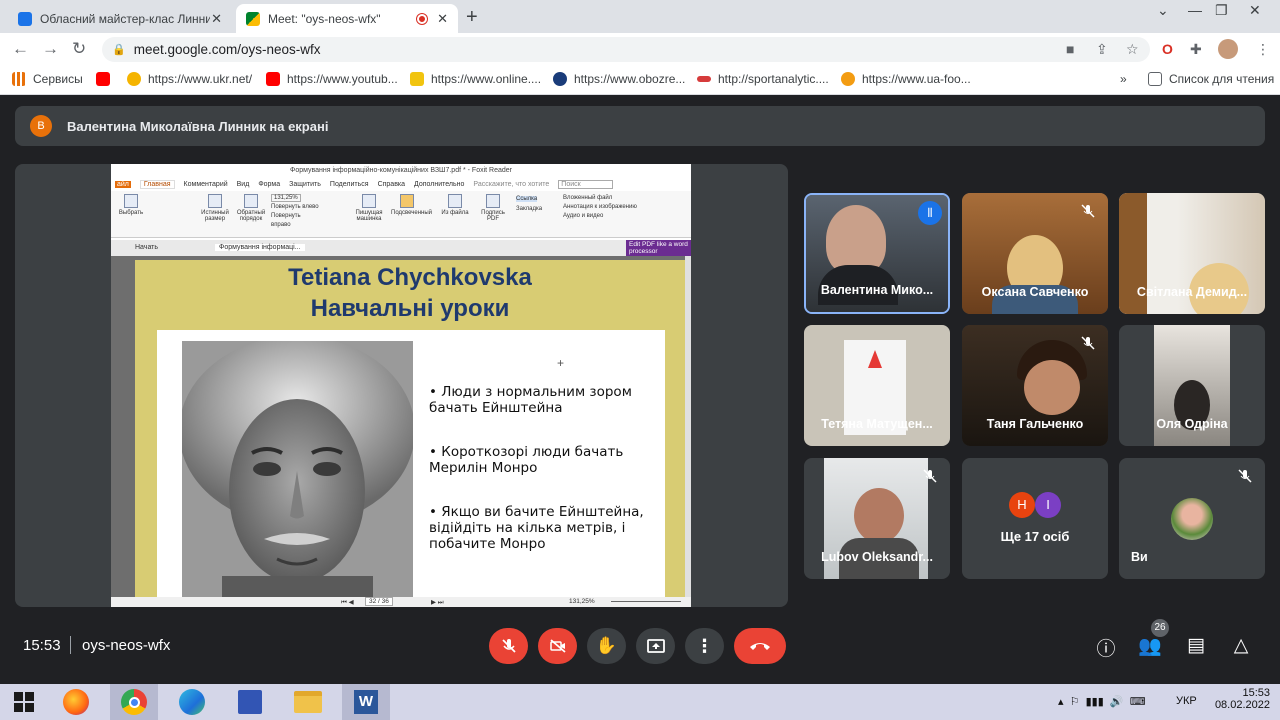 The width and height of the screenshot is (1280, 720). Describe the element at coordinates (1196, 646) in the screenshot. I see `chat-icon: ▤` at that location.